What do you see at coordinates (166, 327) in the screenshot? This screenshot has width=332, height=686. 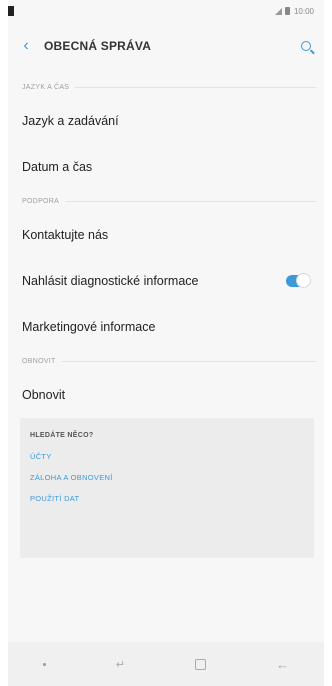 I see `list-item-marketing: Marketingové informace` at bounding box center [166, 327].